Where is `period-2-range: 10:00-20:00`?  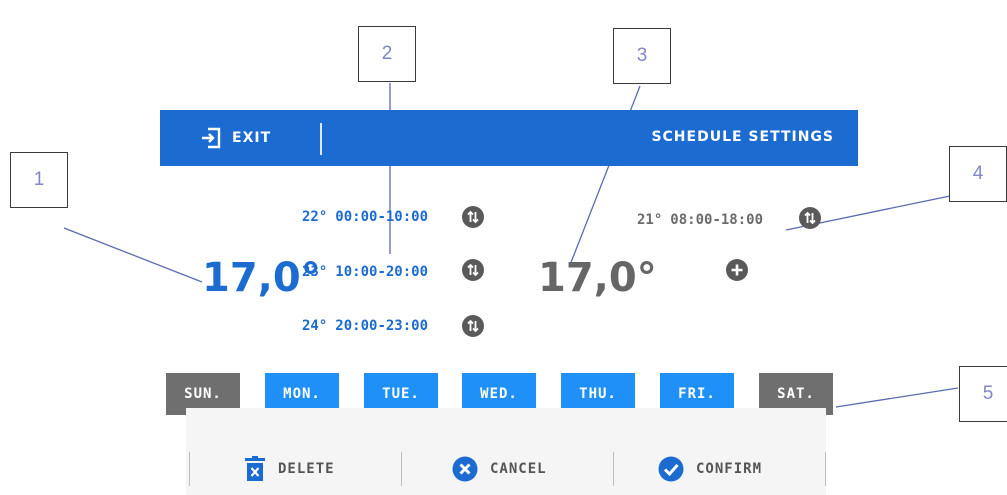
period-2-range: 10:00-20:00 is located at coordinates (382, 272).